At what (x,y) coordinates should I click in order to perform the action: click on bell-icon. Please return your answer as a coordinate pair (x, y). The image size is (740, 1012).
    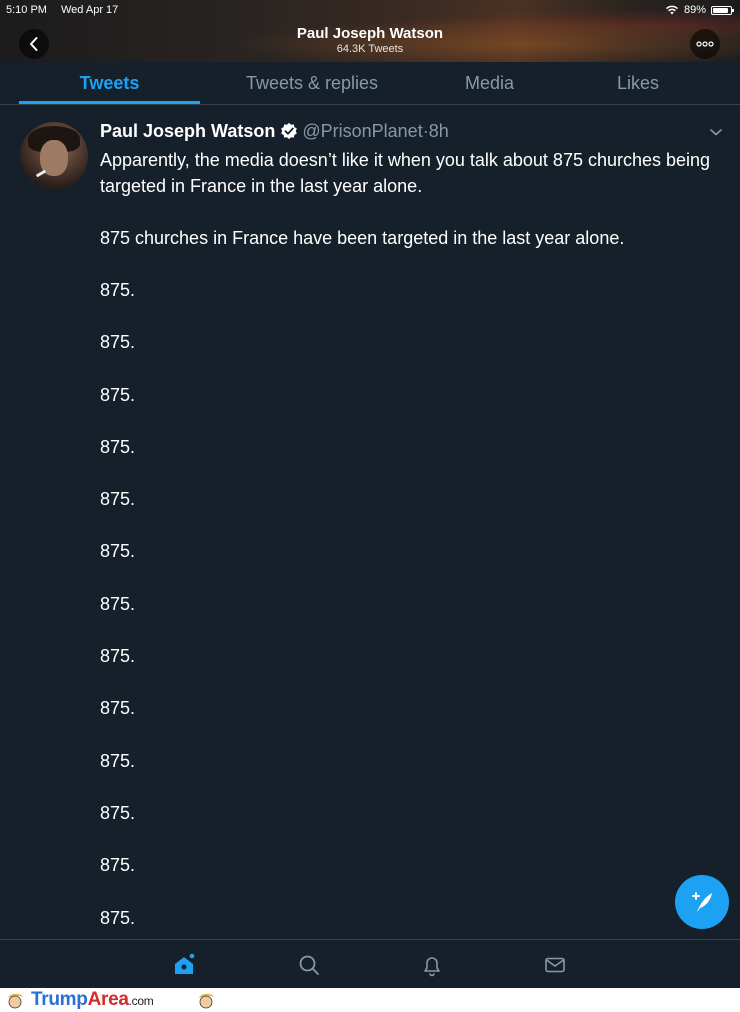
    Looking at the image, I should click on (432, 967).